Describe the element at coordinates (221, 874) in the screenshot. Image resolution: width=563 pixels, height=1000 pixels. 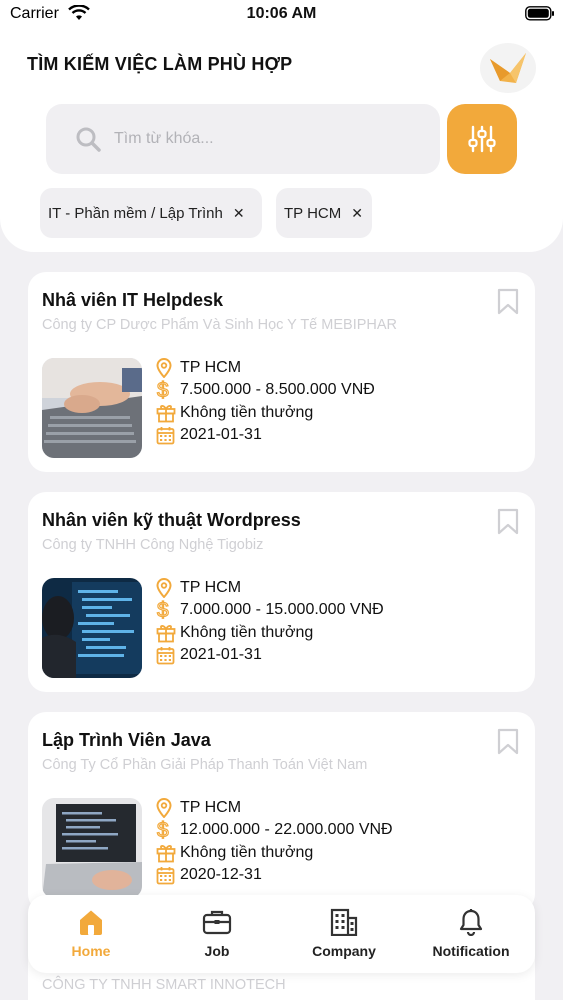
I see `deadline-text: 2020-12-31` at that location.